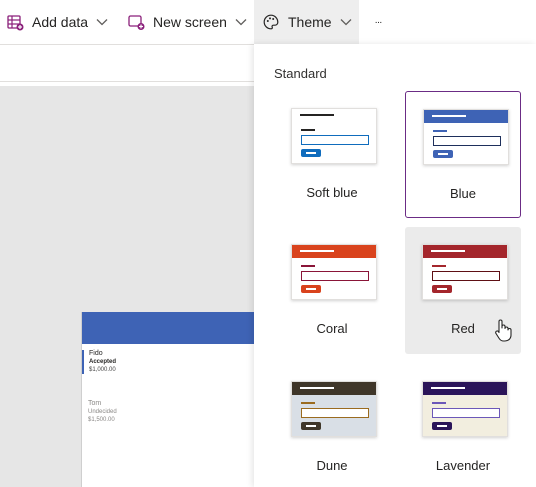  I want to click on section-label: Standard, so click(300, 73).